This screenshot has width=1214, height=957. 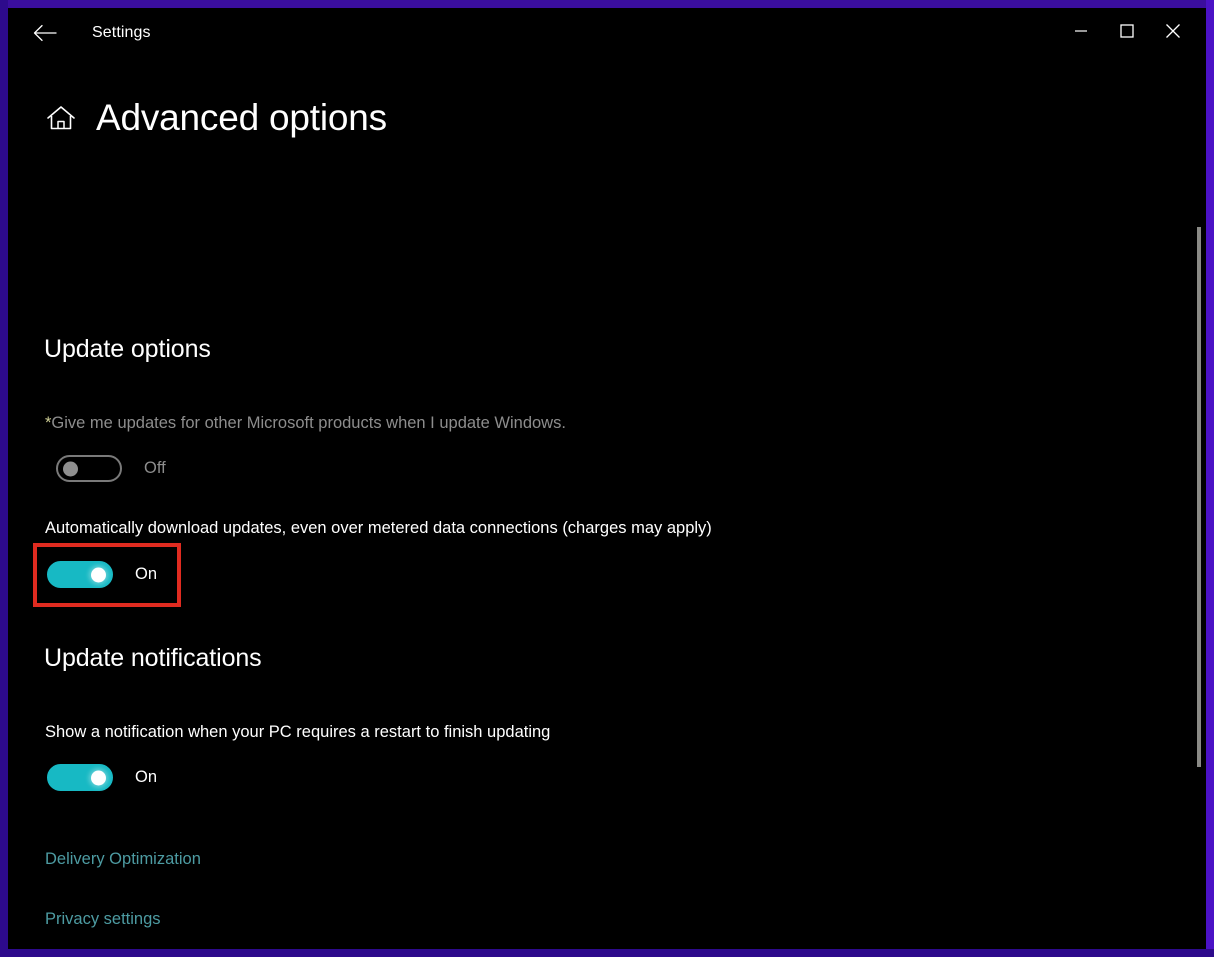 What do you see at coordinates (155, 468) in the screenshot?
I see `toggle-state-microsoft-products: Off` at bounding box center [155, 468].